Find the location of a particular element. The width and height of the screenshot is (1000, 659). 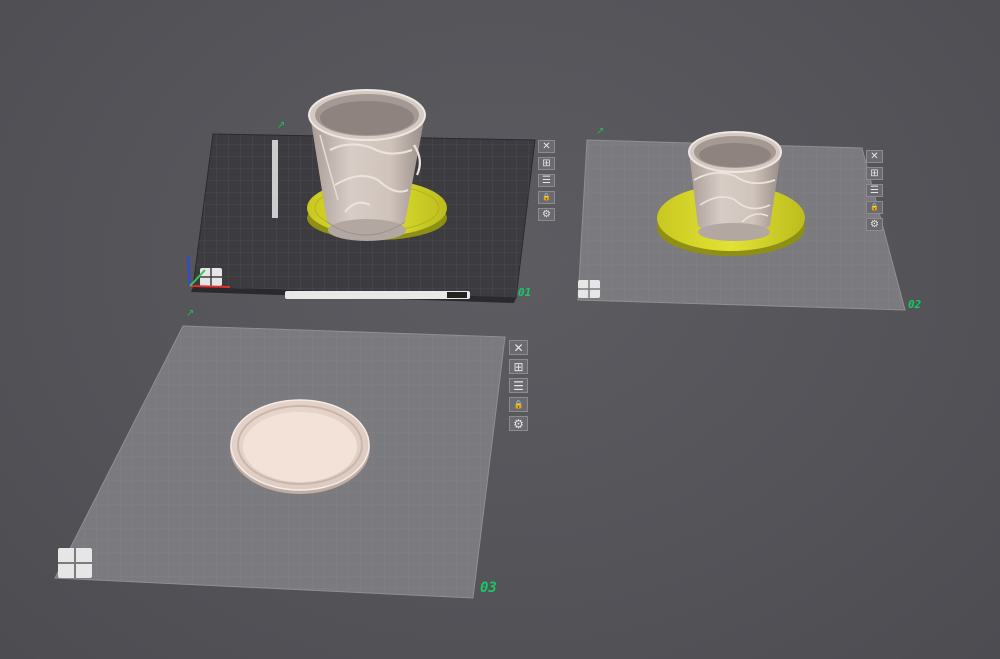

plate-2-gear-button: ⚙ is located at coordinates (874, 224).